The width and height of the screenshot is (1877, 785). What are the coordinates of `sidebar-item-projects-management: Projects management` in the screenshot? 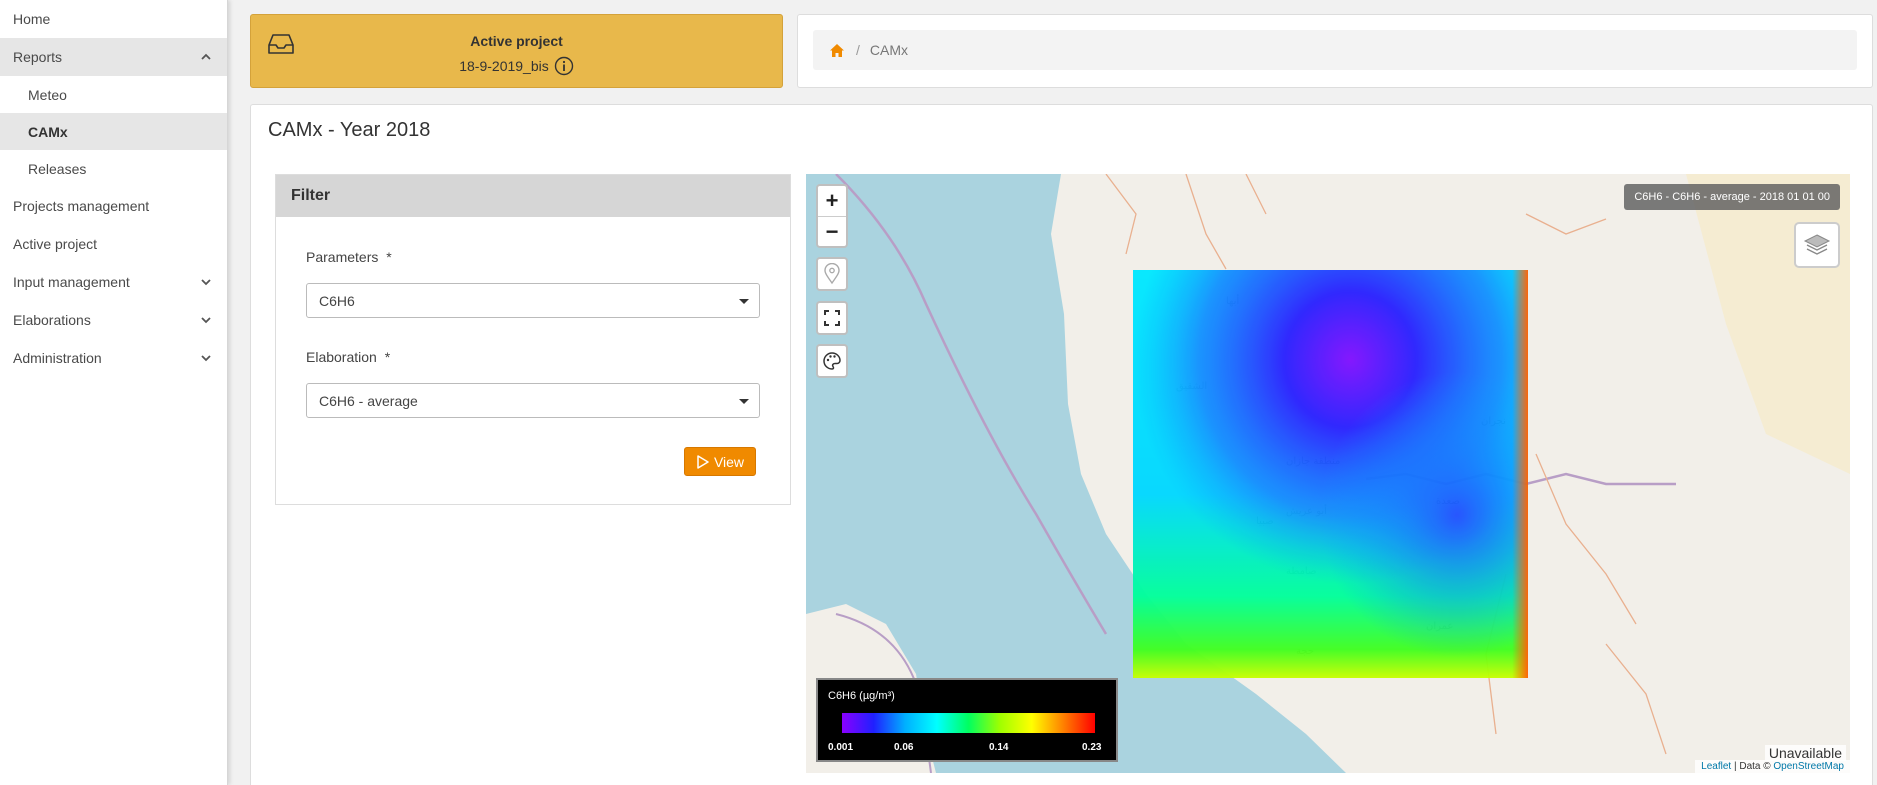 It's located at (113, 206).